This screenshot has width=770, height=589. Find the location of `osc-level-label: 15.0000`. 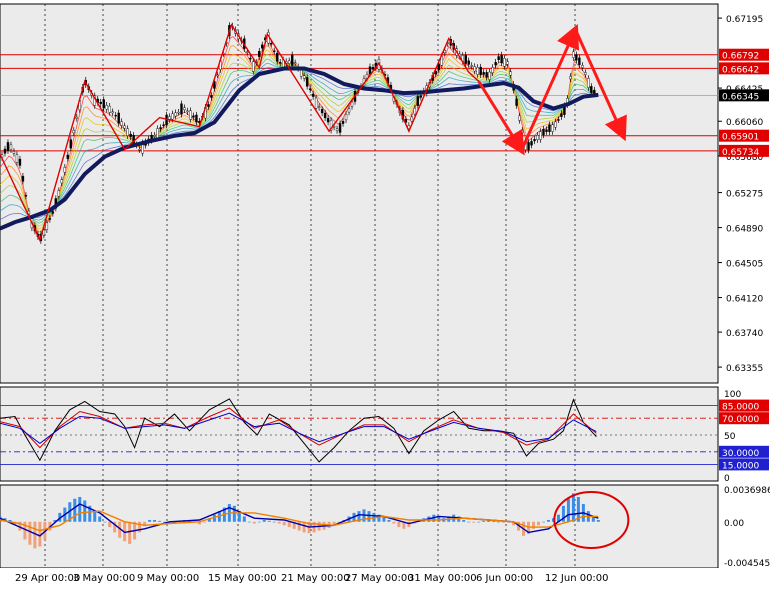

osc-level-label: 15.0000 is located at coordinates (740, 466).